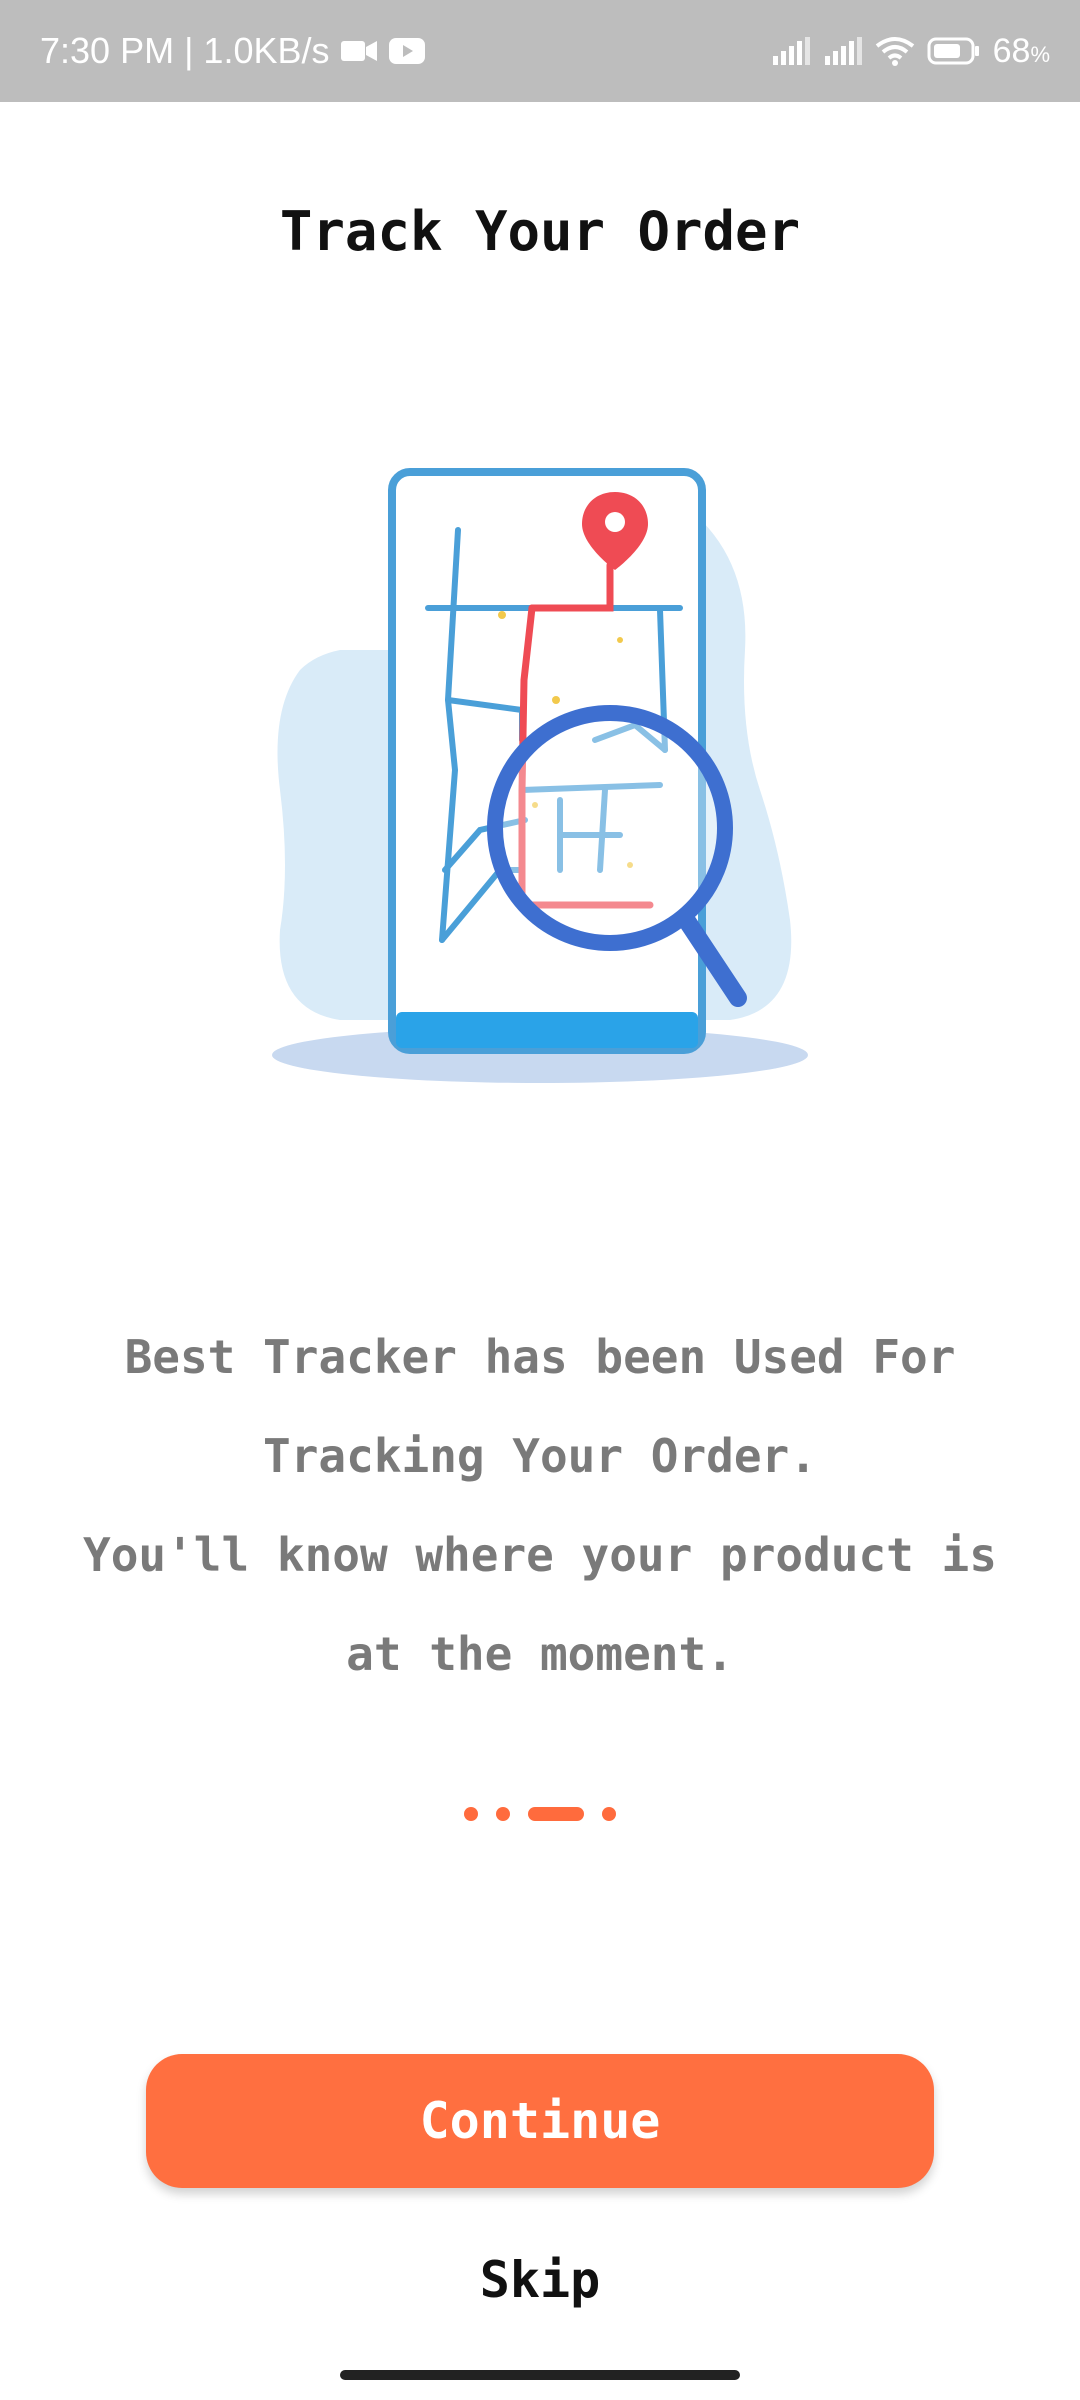 This screenshot has height=2400, width=1080. Describe the element at coordinates (540, 1357) in the screenshot. I see `description-line: Best Tracker has been Used For` at that location.